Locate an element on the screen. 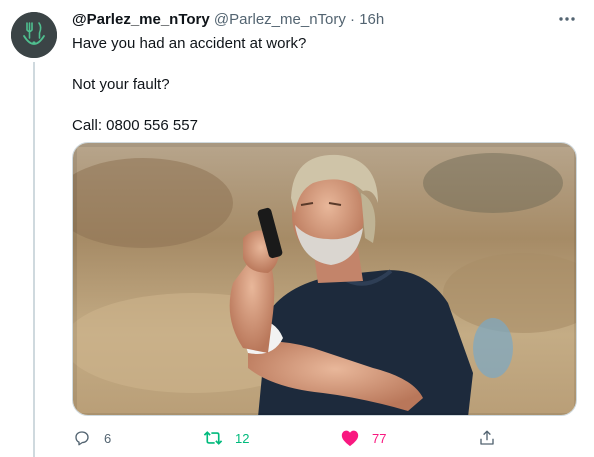 This screenshot has height=457, width=594. tweet-actions: 6 12 77 is located at coordinates (287, 438).